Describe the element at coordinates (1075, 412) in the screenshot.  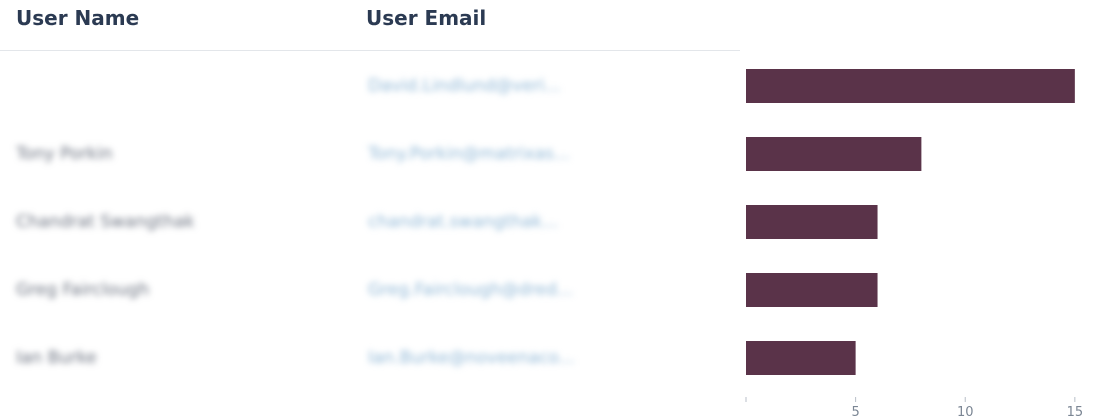
I see `x-axis-tick-label: 15` at that location.